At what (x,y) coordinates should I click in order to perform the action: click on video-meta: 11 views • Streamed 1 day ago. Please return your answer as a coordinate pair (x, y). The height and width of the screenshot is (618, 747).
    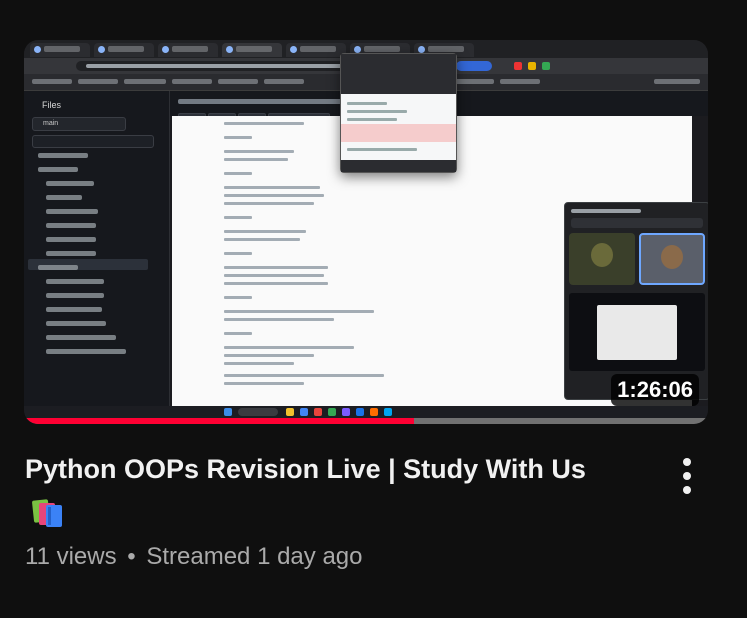
    Looking at the image, I should click on (193, 557).